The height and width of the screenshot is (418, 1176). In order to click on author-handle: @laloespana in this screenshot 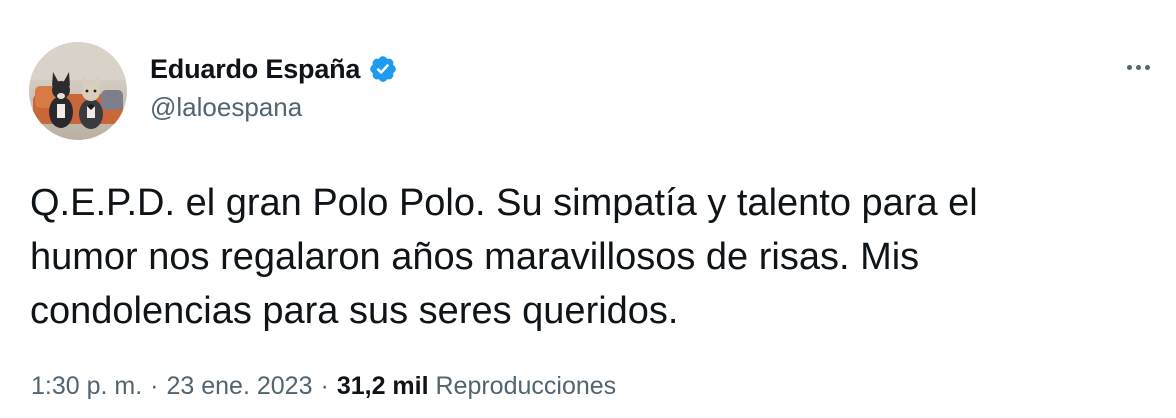, I will do `click(274, 107)`.